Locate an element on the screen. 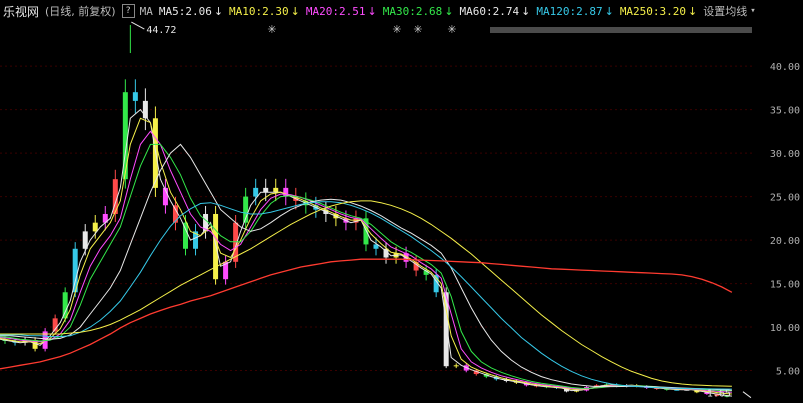  y-tick-label: 15.00 is located at coordinates (785, 285).